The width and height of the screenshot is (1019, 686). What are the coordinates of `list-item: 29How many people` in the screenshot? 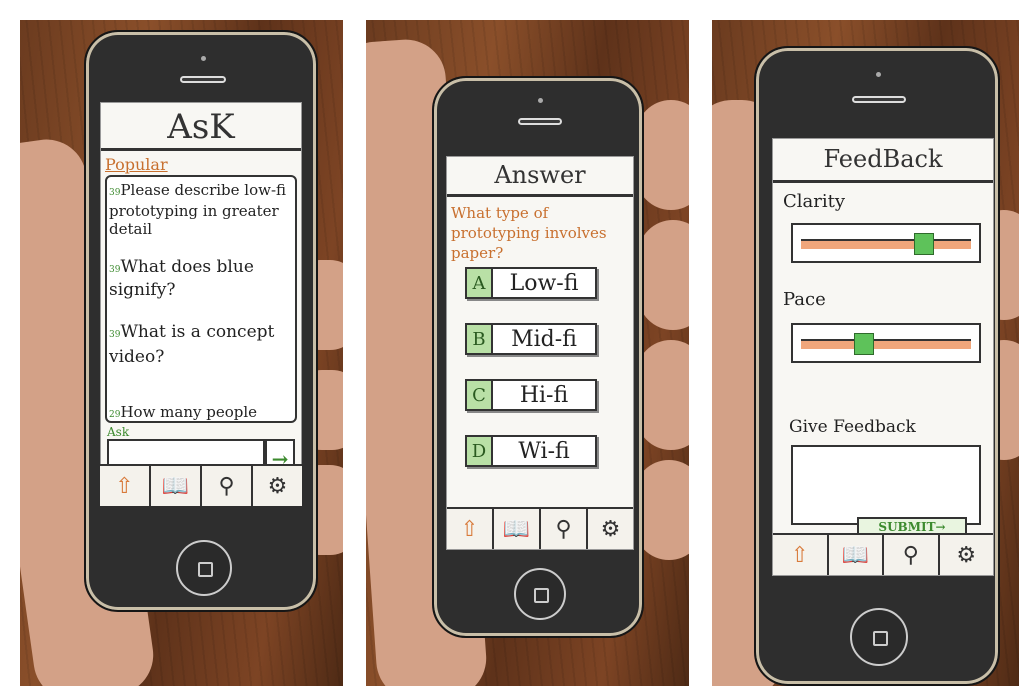 It's located at (202, 412).